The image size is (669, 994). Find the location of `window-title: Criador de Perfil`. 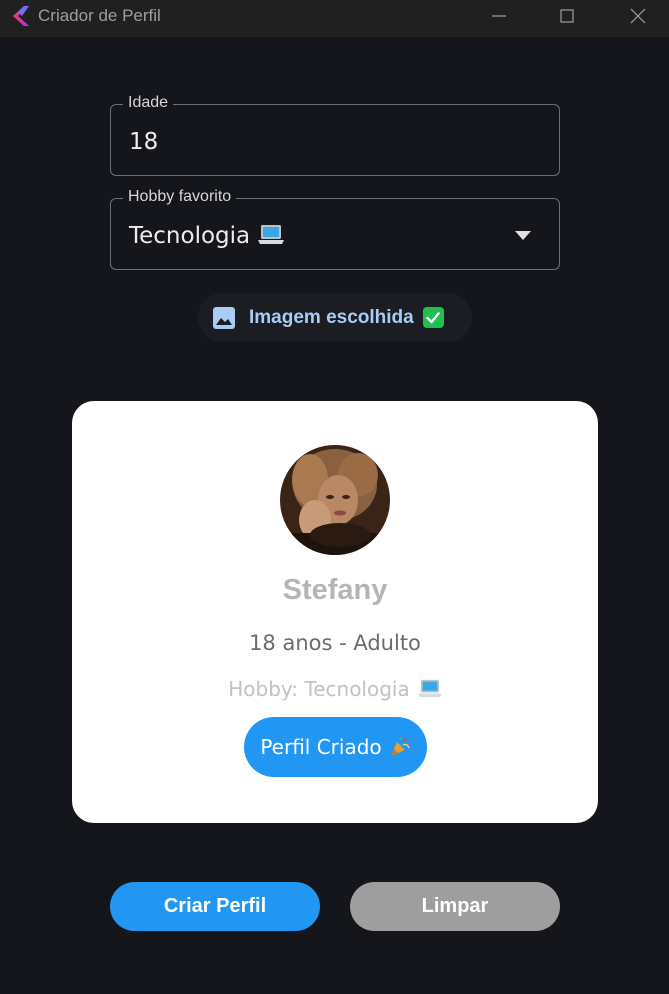

window-title: Criador de Perfil is located at coordinates (99, 15).